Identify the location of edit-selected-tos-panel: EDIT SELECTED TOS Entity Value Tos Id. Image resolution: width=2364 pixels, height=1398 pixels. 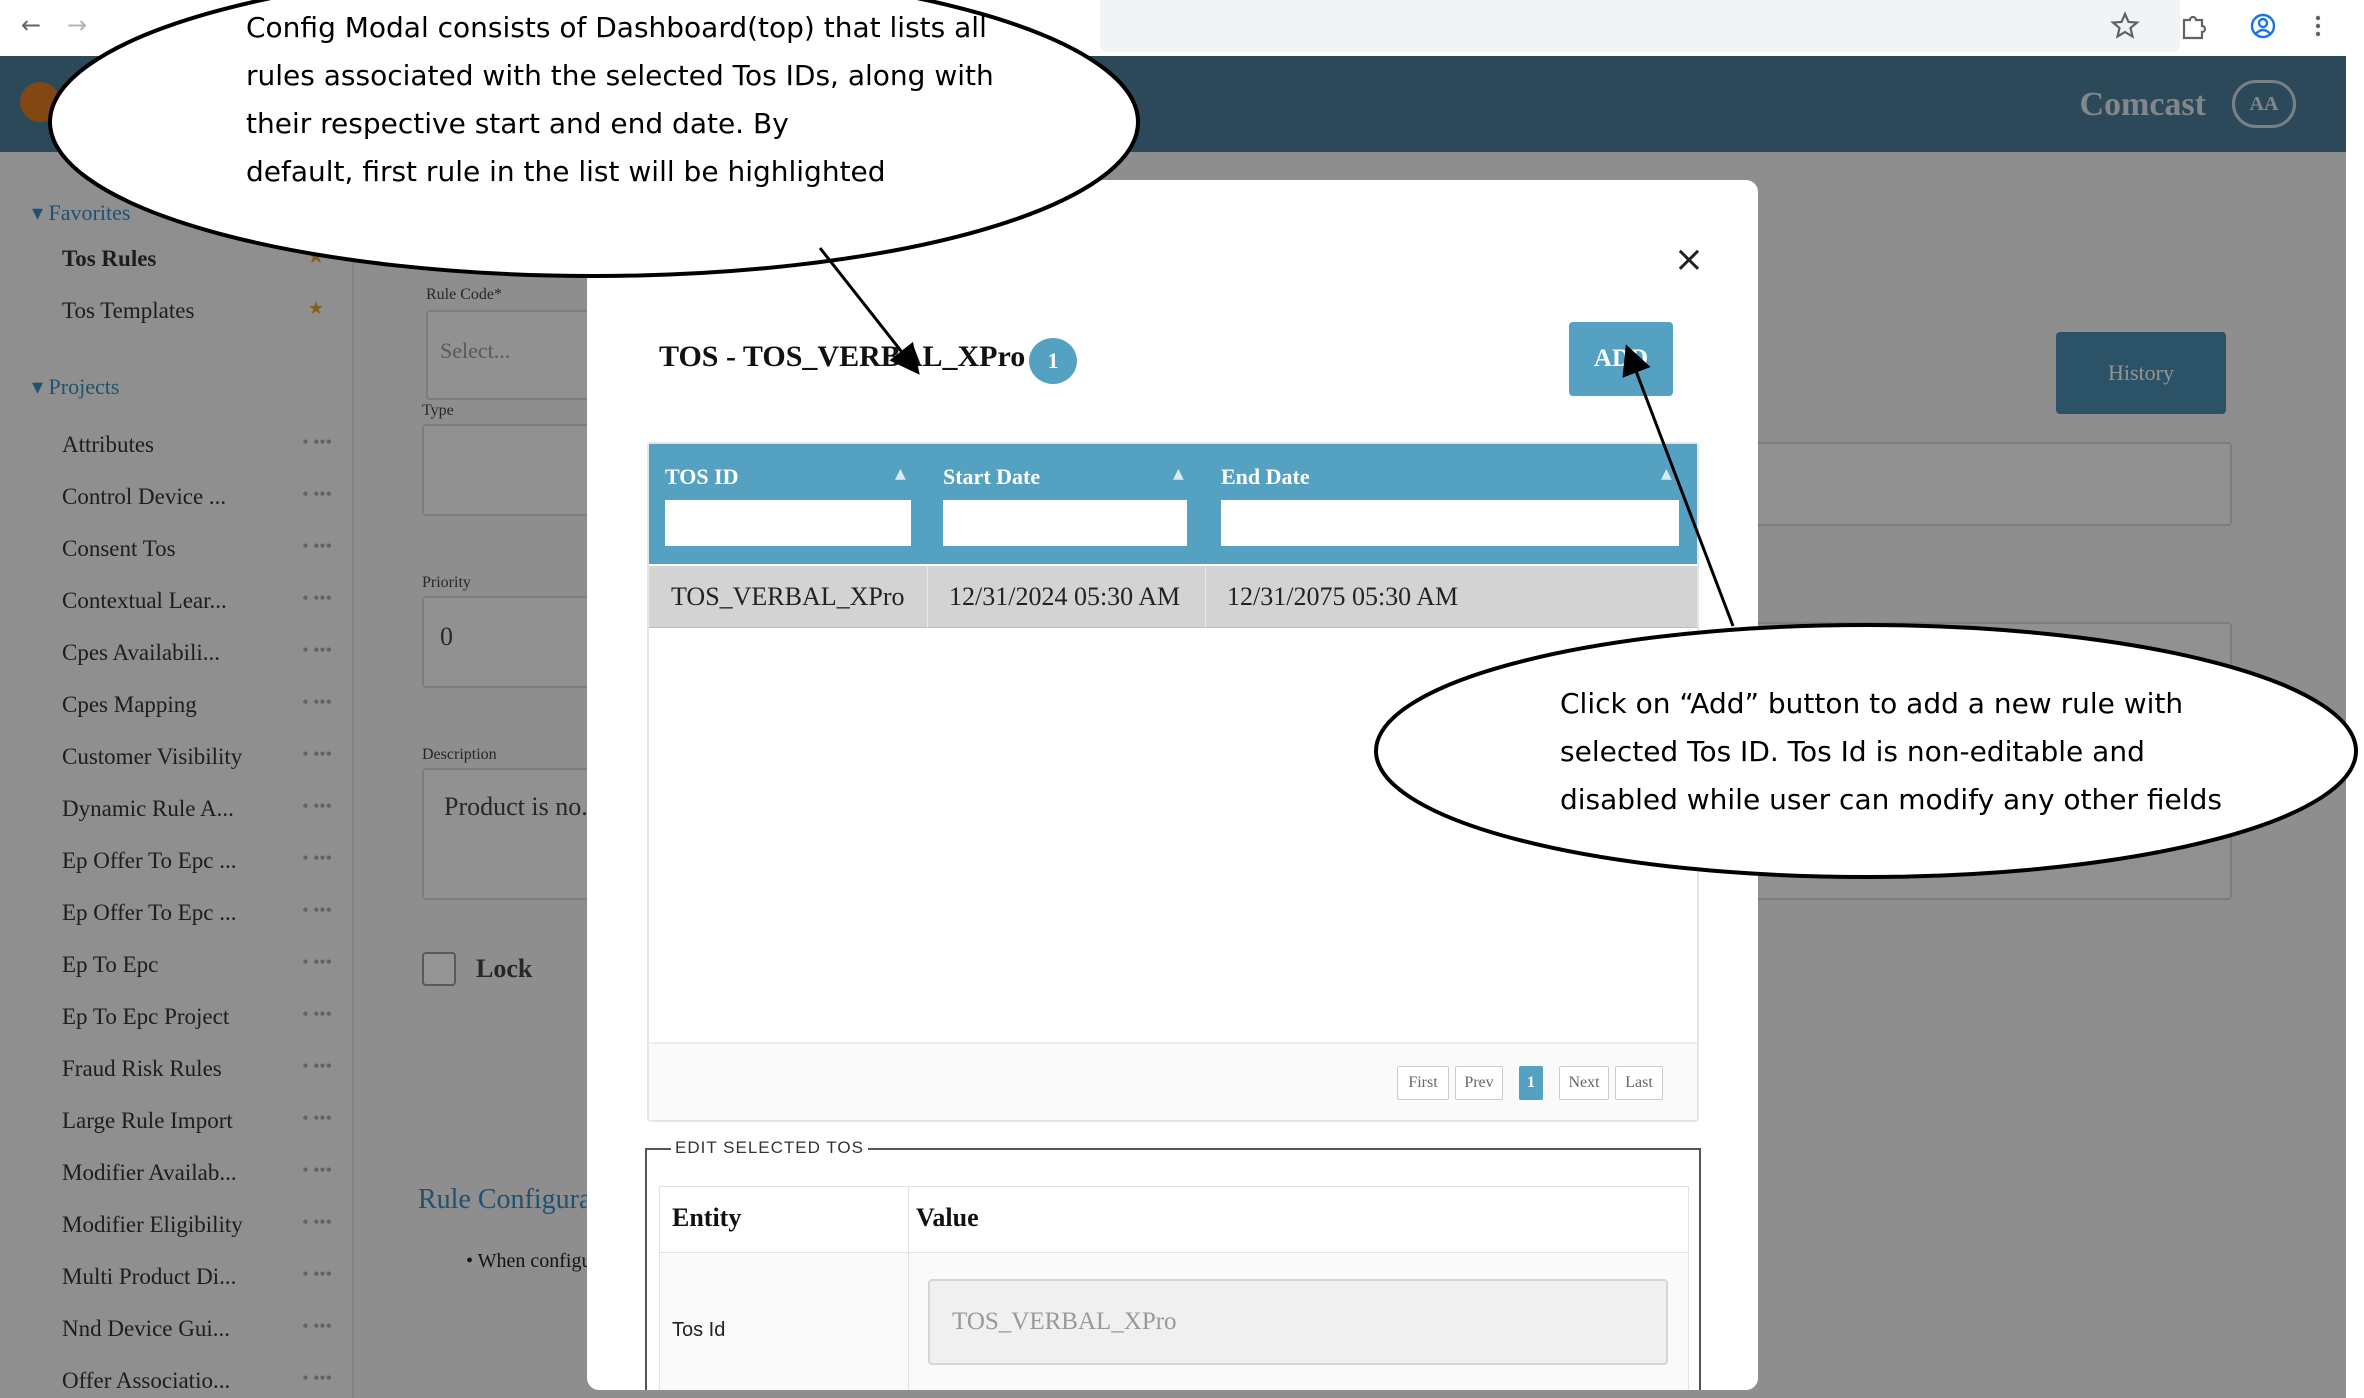
(1173, 1264).